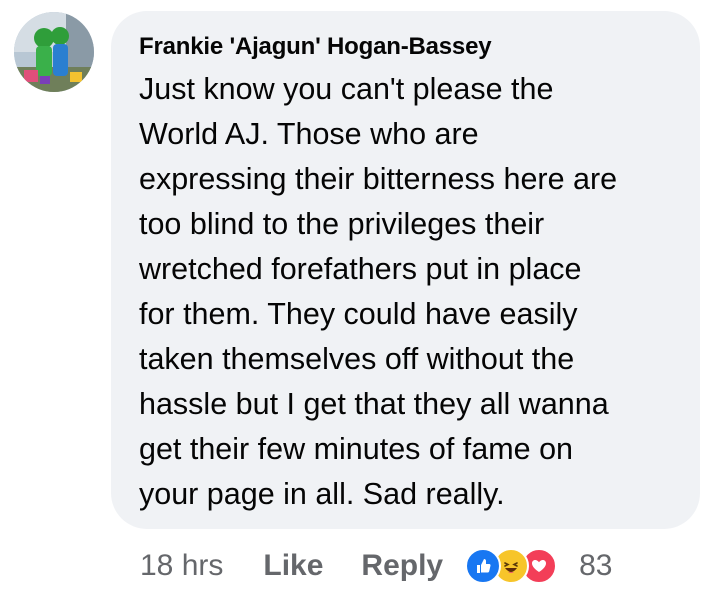 This screenshot has width=720, height=593. Describe the element at coordinates (483, 566) in the screenshot. I see `like-icon` at that location.